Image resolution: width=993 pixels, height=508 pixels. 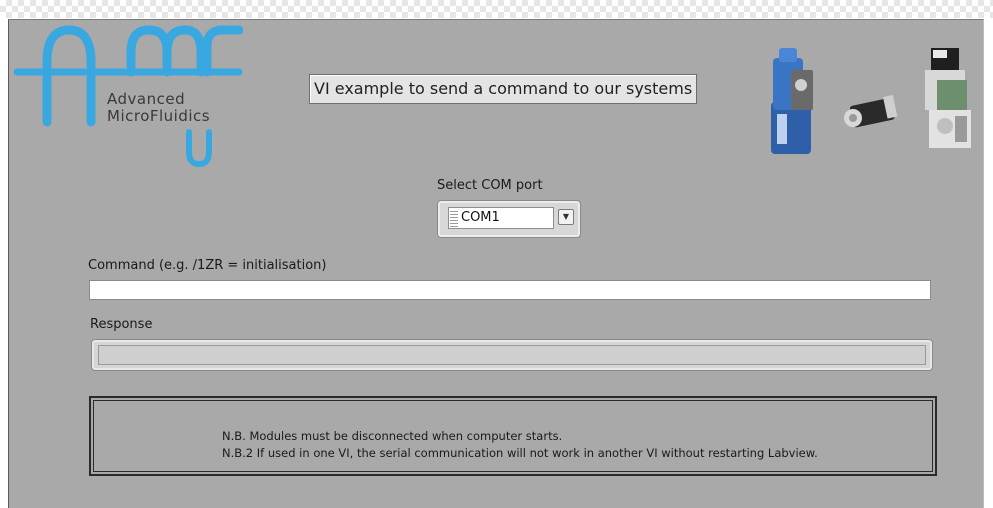 I want to click on valve-module-image, so click(x=948, y=98).